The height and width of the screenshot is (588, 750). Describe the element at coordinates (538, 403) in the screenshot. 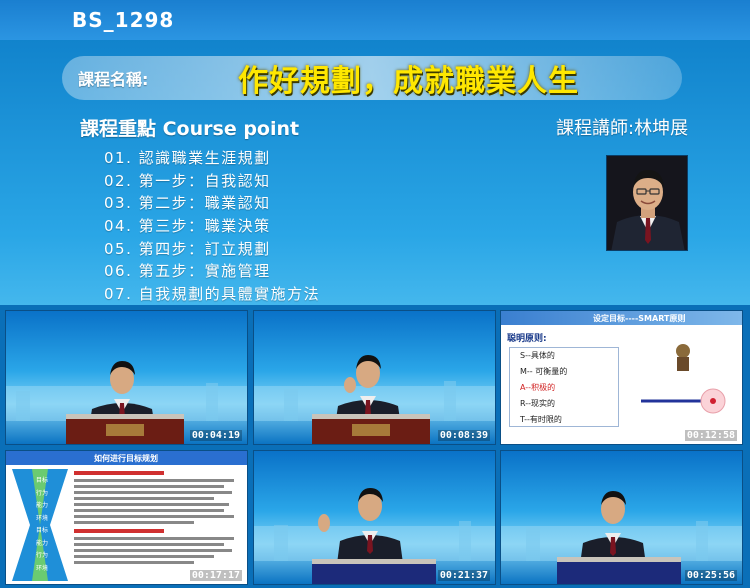

I see `smart-item: R--现实的` at that location.